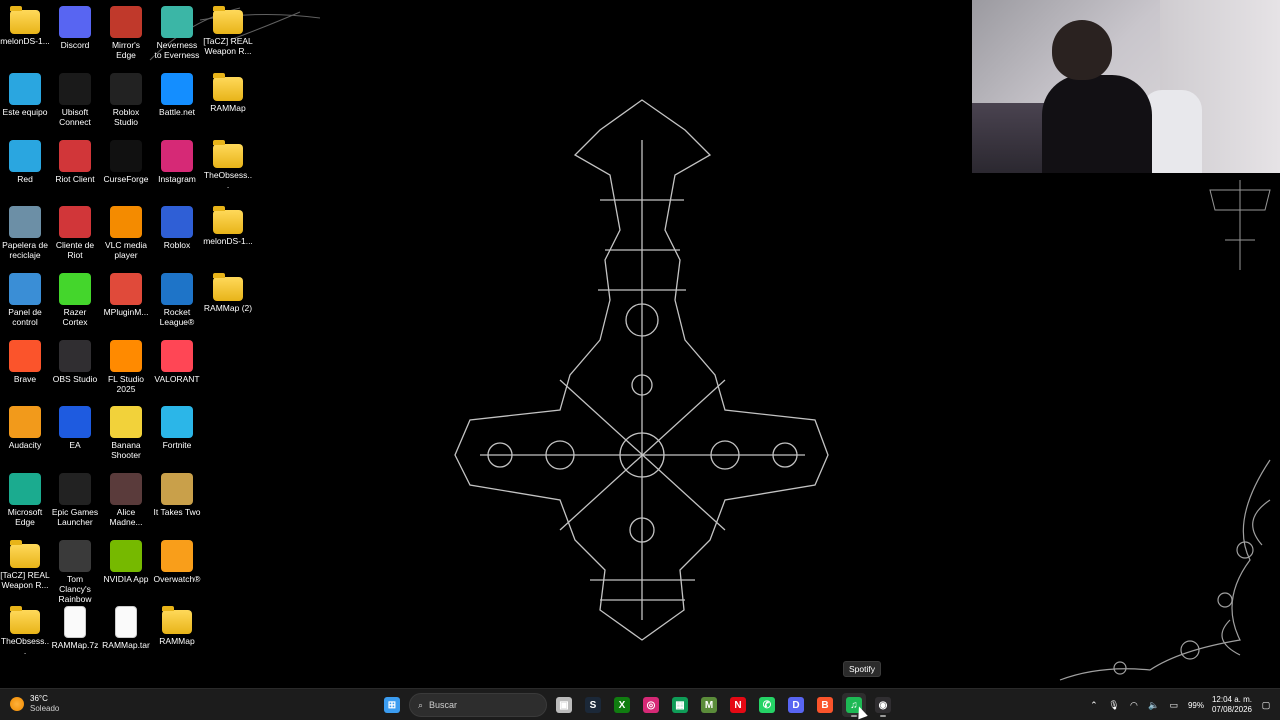  What do you see at coordinates (25, 299) in the screenshot?
I see `desktop-icon: Panel de control` at bounding box center [25, 299].